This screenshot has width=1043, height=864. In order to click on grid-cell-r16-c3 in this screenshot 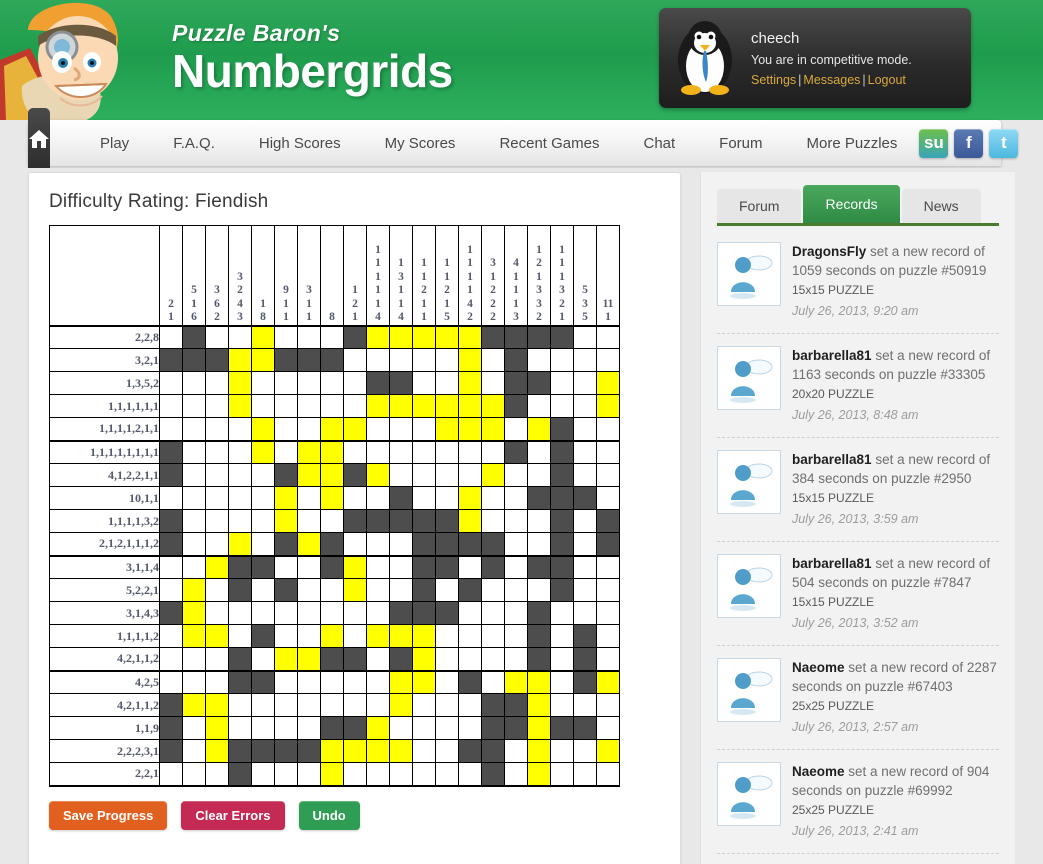, I will do `click(217, 682)`.